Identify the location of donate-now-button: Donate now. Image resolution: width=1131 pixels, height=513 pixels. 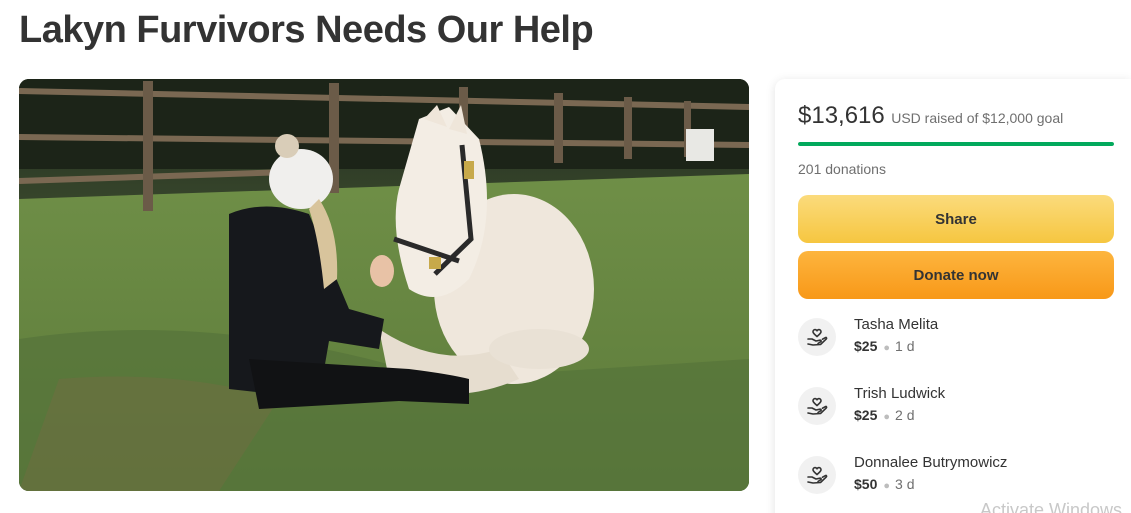
(956, 275).